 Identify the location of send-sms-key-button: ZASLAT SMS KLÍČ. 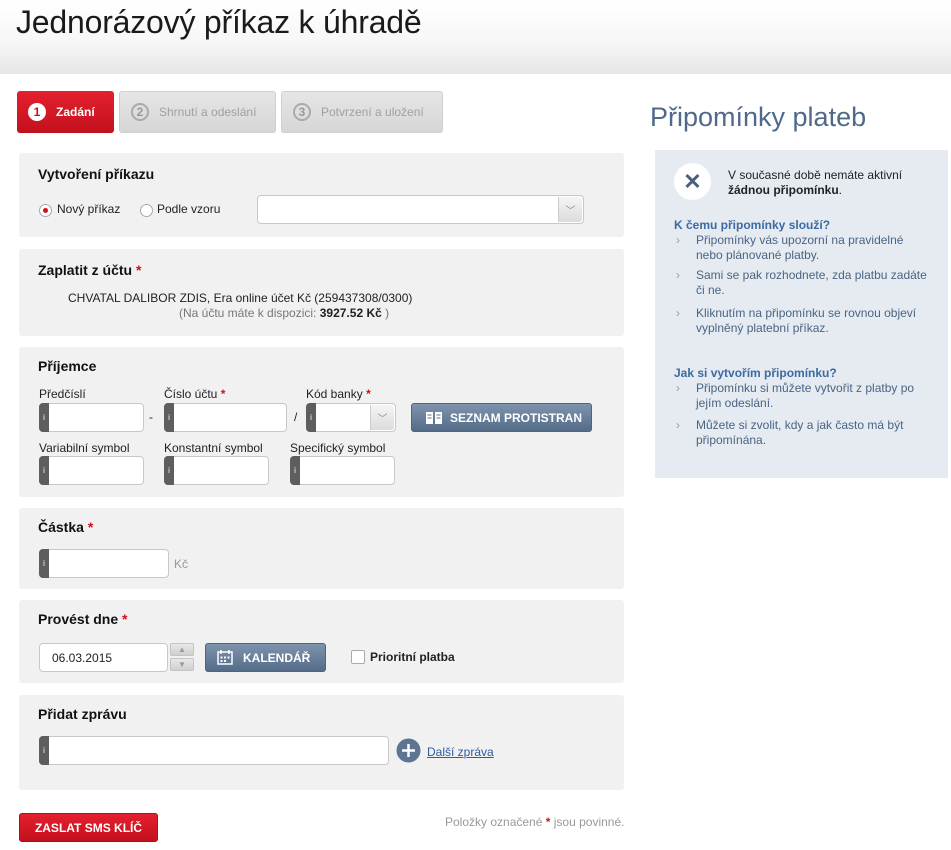
(88, 827).